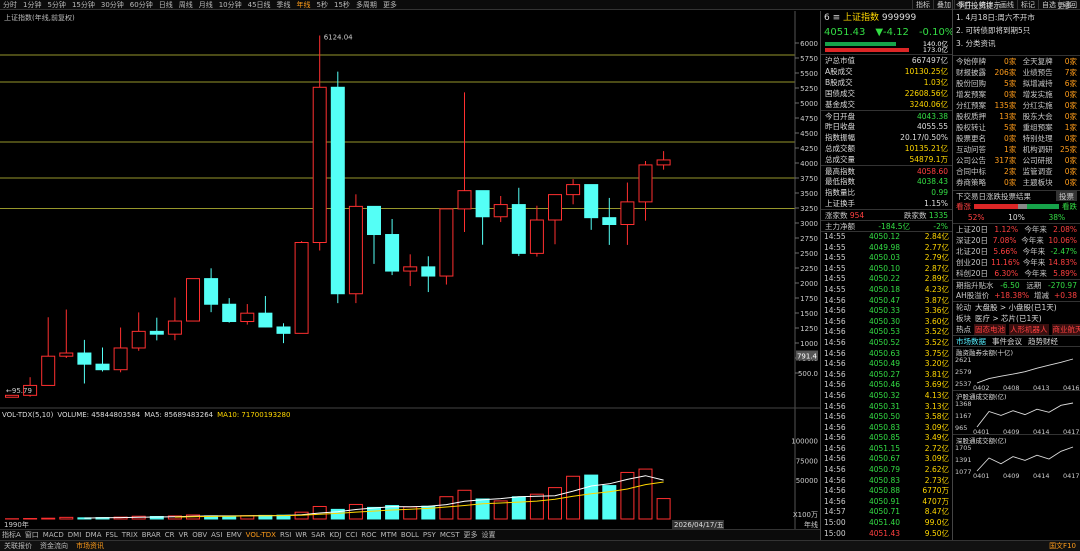  I want to click on event-row: 公司公告 317家 公司研报 0家, so click(1016, 160).